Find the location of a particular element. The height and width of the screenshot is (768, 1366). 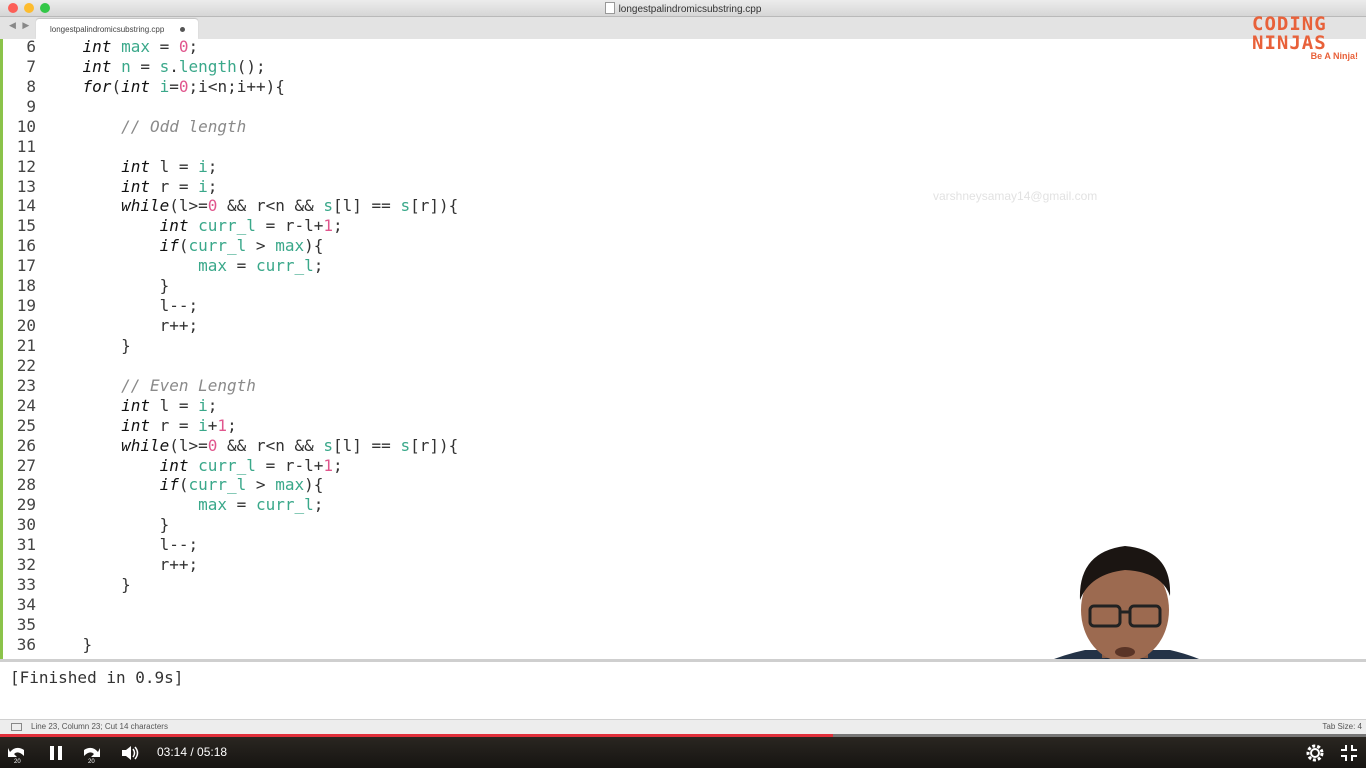

tab-nav-arrows-icon: ◀ ▶ is located at coordinates (20, 25).